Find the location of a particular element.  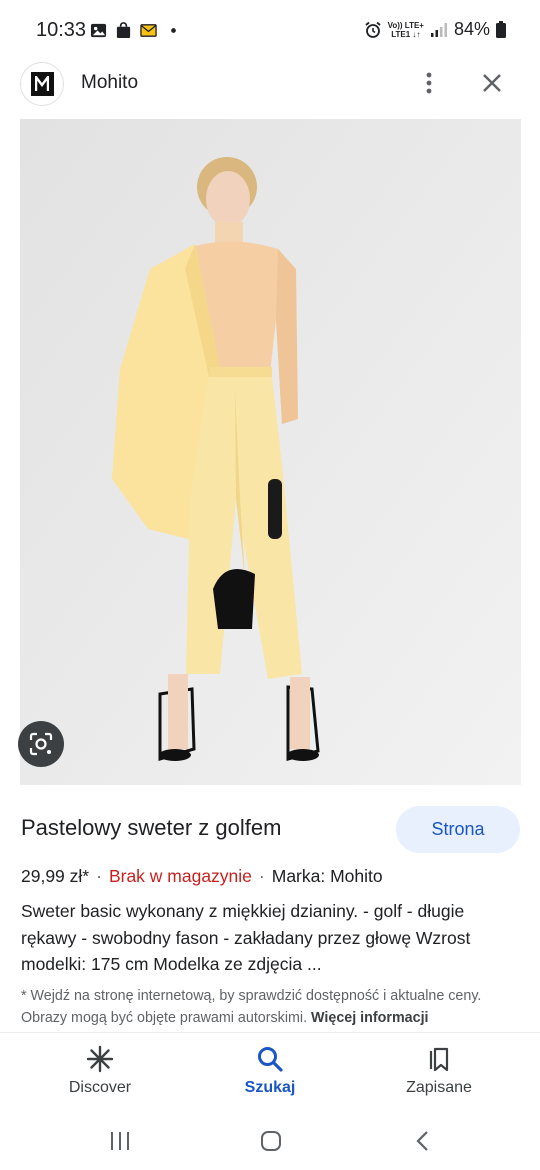

dot-icon is located at coordinates (173, 30).